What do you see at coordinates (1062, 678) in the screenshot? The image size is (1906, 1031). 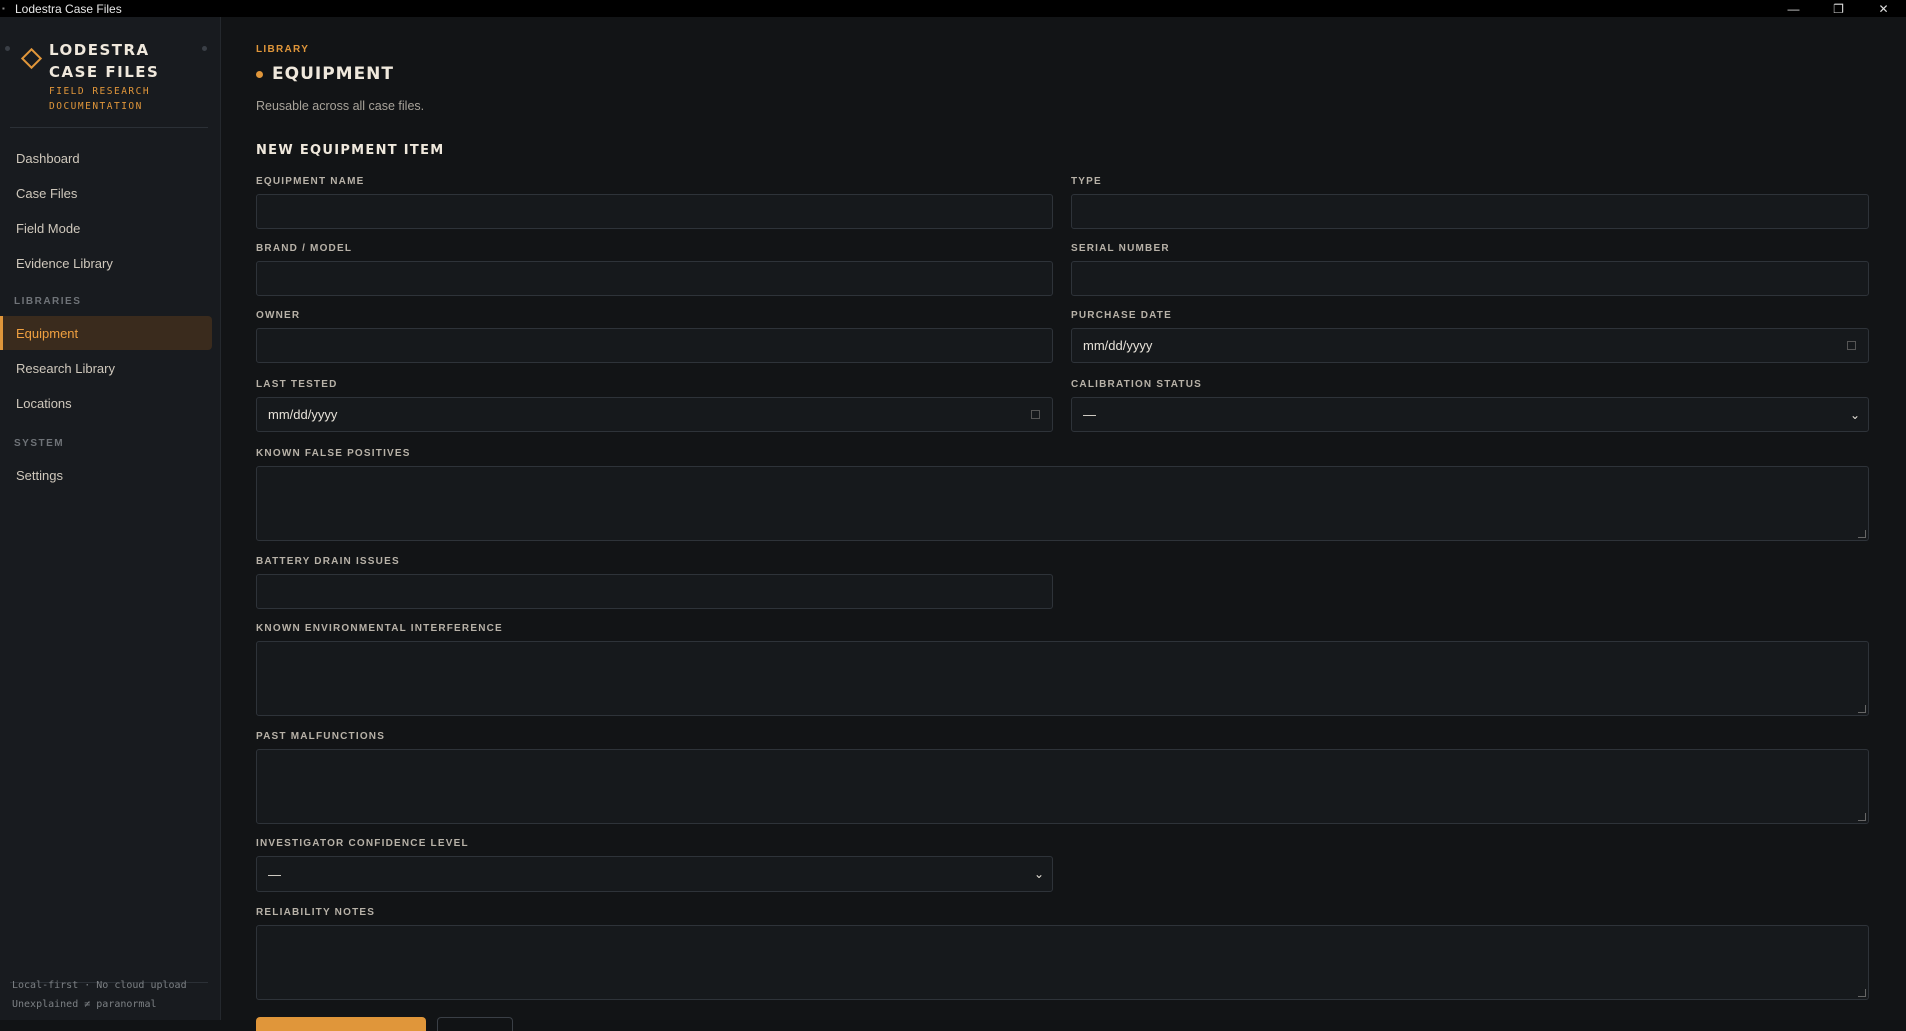 I see `known-environmental-interference-textarea` at bounding box center [1062, 678].